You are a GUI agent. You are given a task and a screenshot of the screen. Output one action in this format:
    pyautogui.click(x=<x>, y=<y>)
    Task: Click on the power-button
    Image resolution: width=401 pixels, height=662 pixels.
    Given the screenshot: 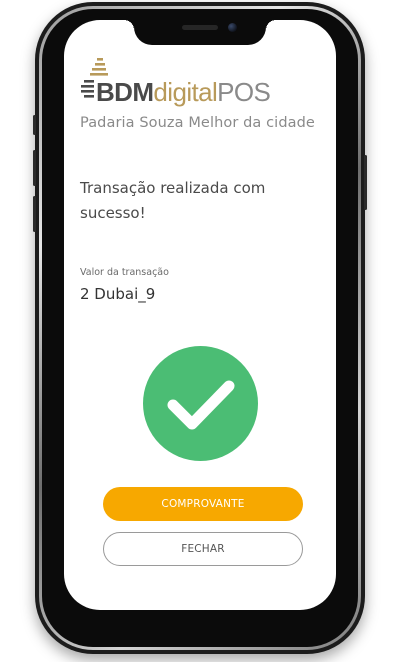 What is the action you would take?
    pyautogui.click(x=365, y=182)
    